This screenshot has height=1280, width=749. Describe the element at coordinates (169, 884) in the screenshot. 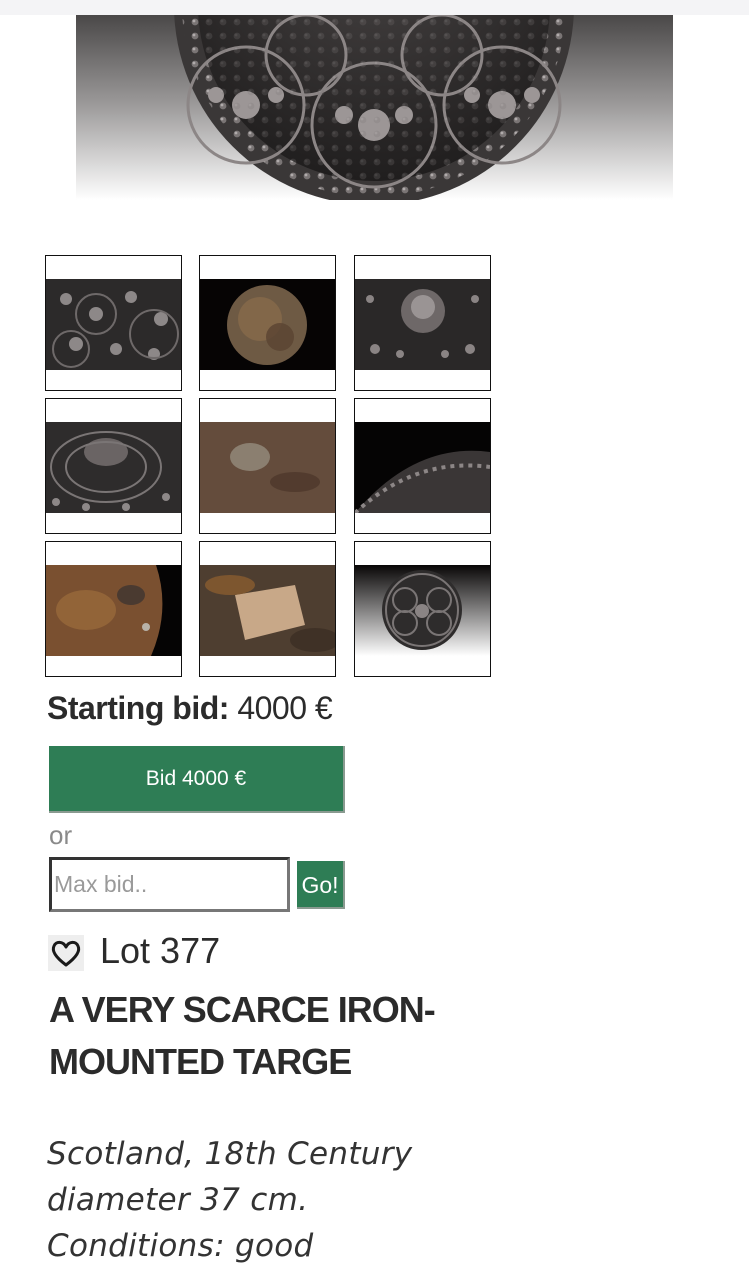

I see `max-bid-input` at that location.